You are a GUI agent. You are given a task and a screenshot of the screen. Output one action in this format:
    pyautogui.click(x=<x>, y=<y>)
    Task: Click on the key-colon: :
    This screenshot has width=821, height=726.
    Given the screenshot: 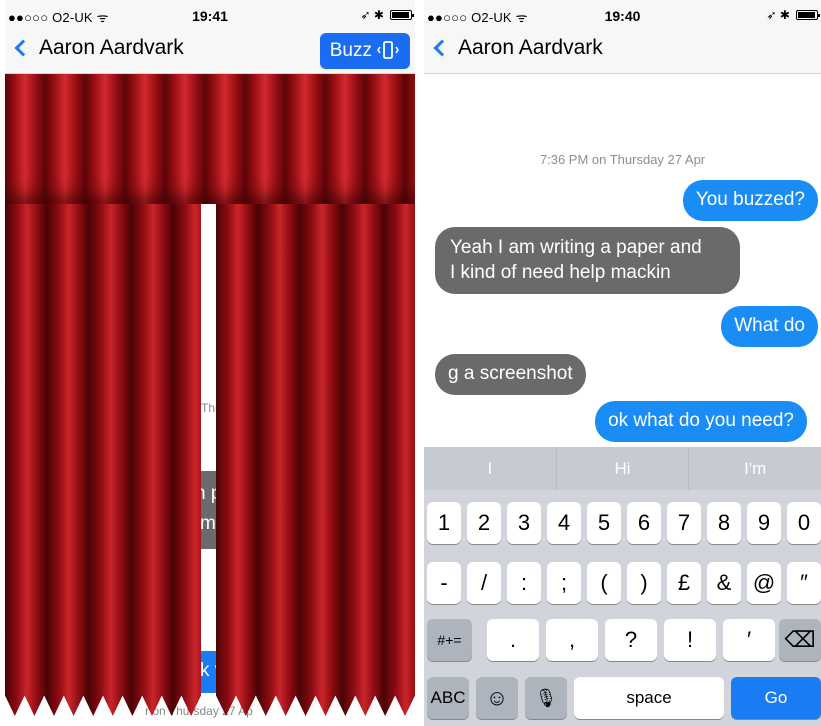 What is the action you would take?
    pyautogui.click(x=524, y=583)
    